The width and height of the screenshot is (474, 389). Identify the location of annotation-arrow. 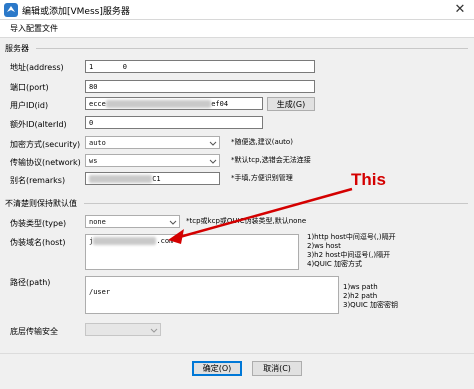
(260, 215).